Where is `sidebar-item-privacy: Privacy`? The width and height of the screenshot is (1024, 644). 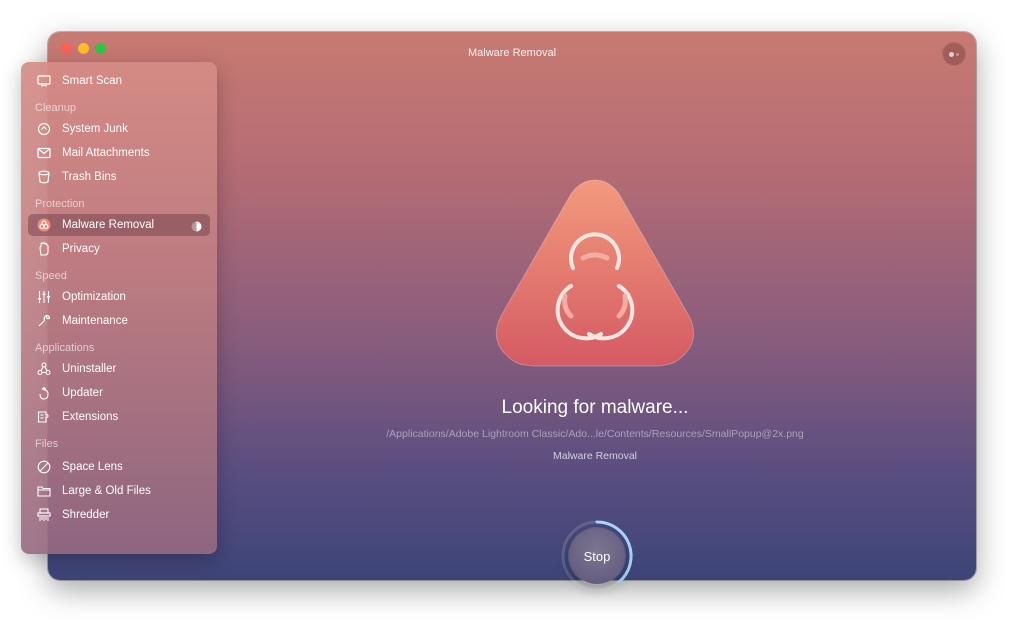
sidebar-item-privacy: Privacy is located at coordinates (119, 249).